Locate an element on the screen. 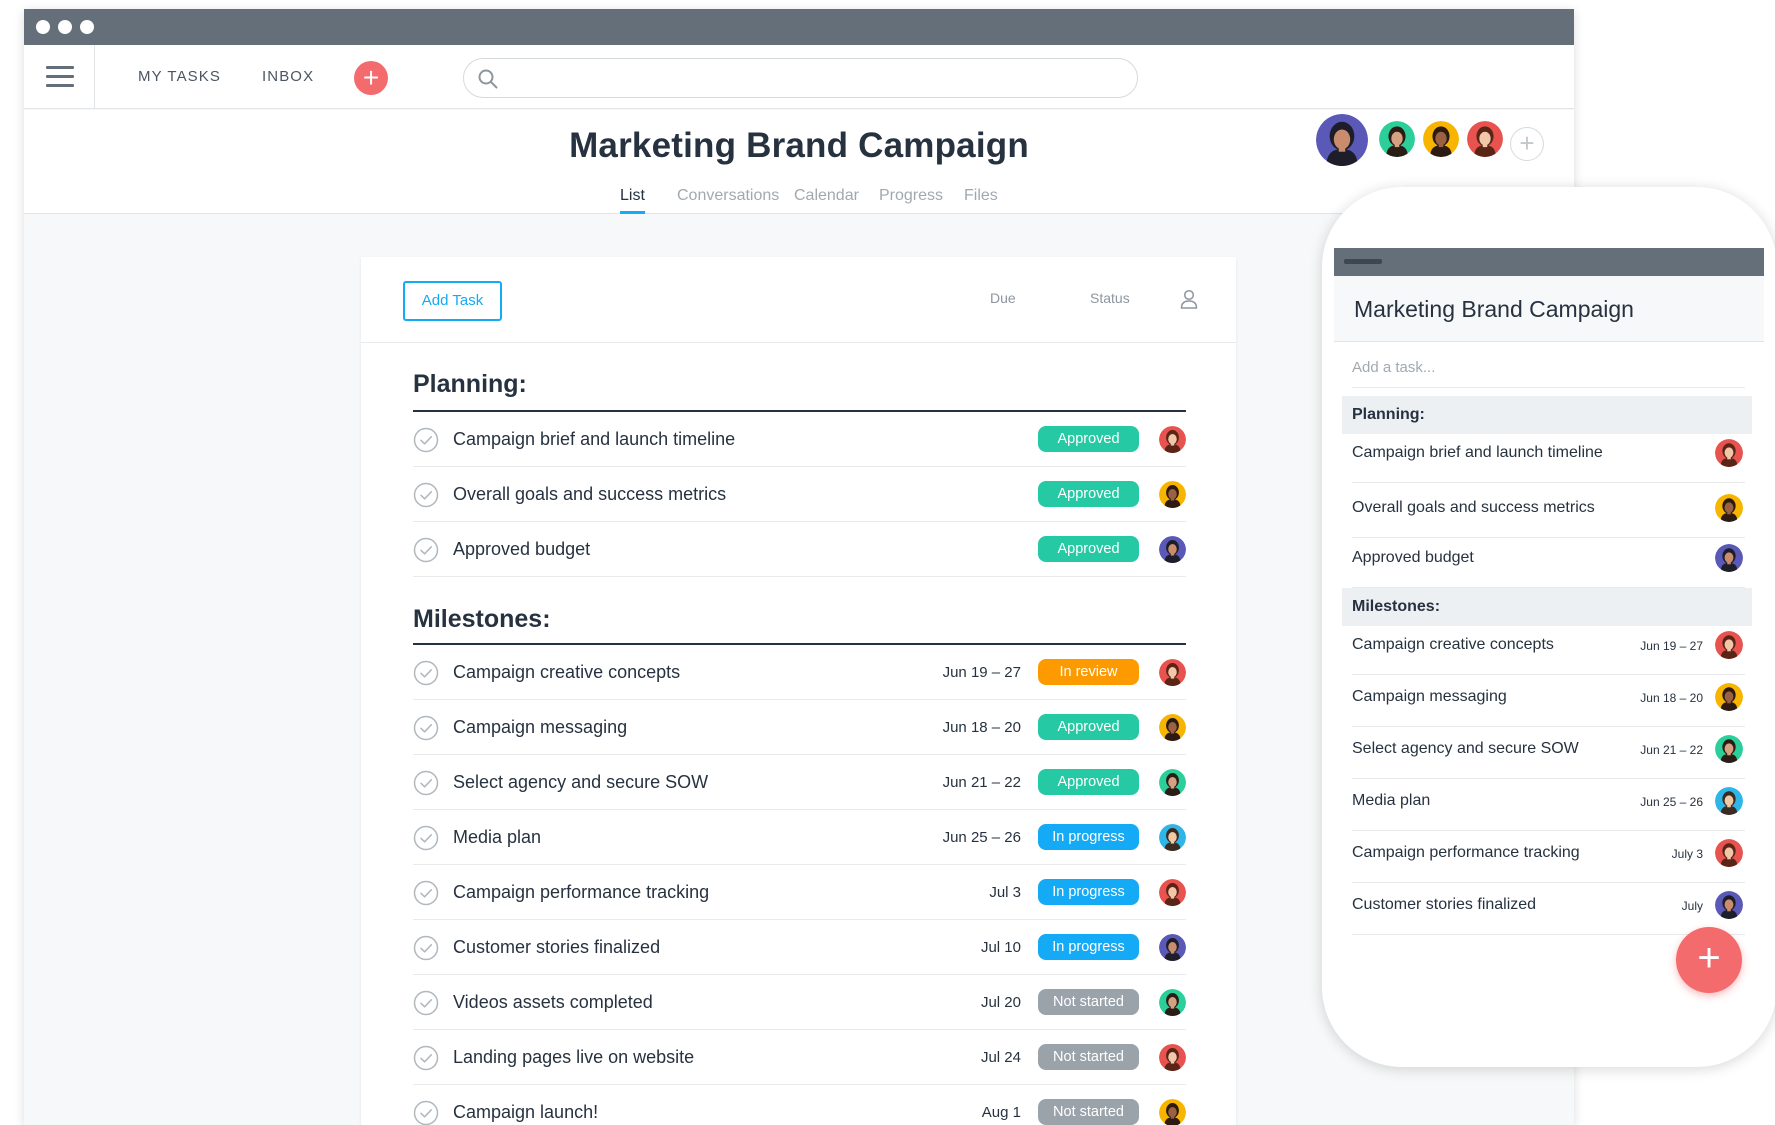 The height and width of the screenshot is (1125, 1775). my-tasks-link: MY TASKS is located at coordinates (179, 76).